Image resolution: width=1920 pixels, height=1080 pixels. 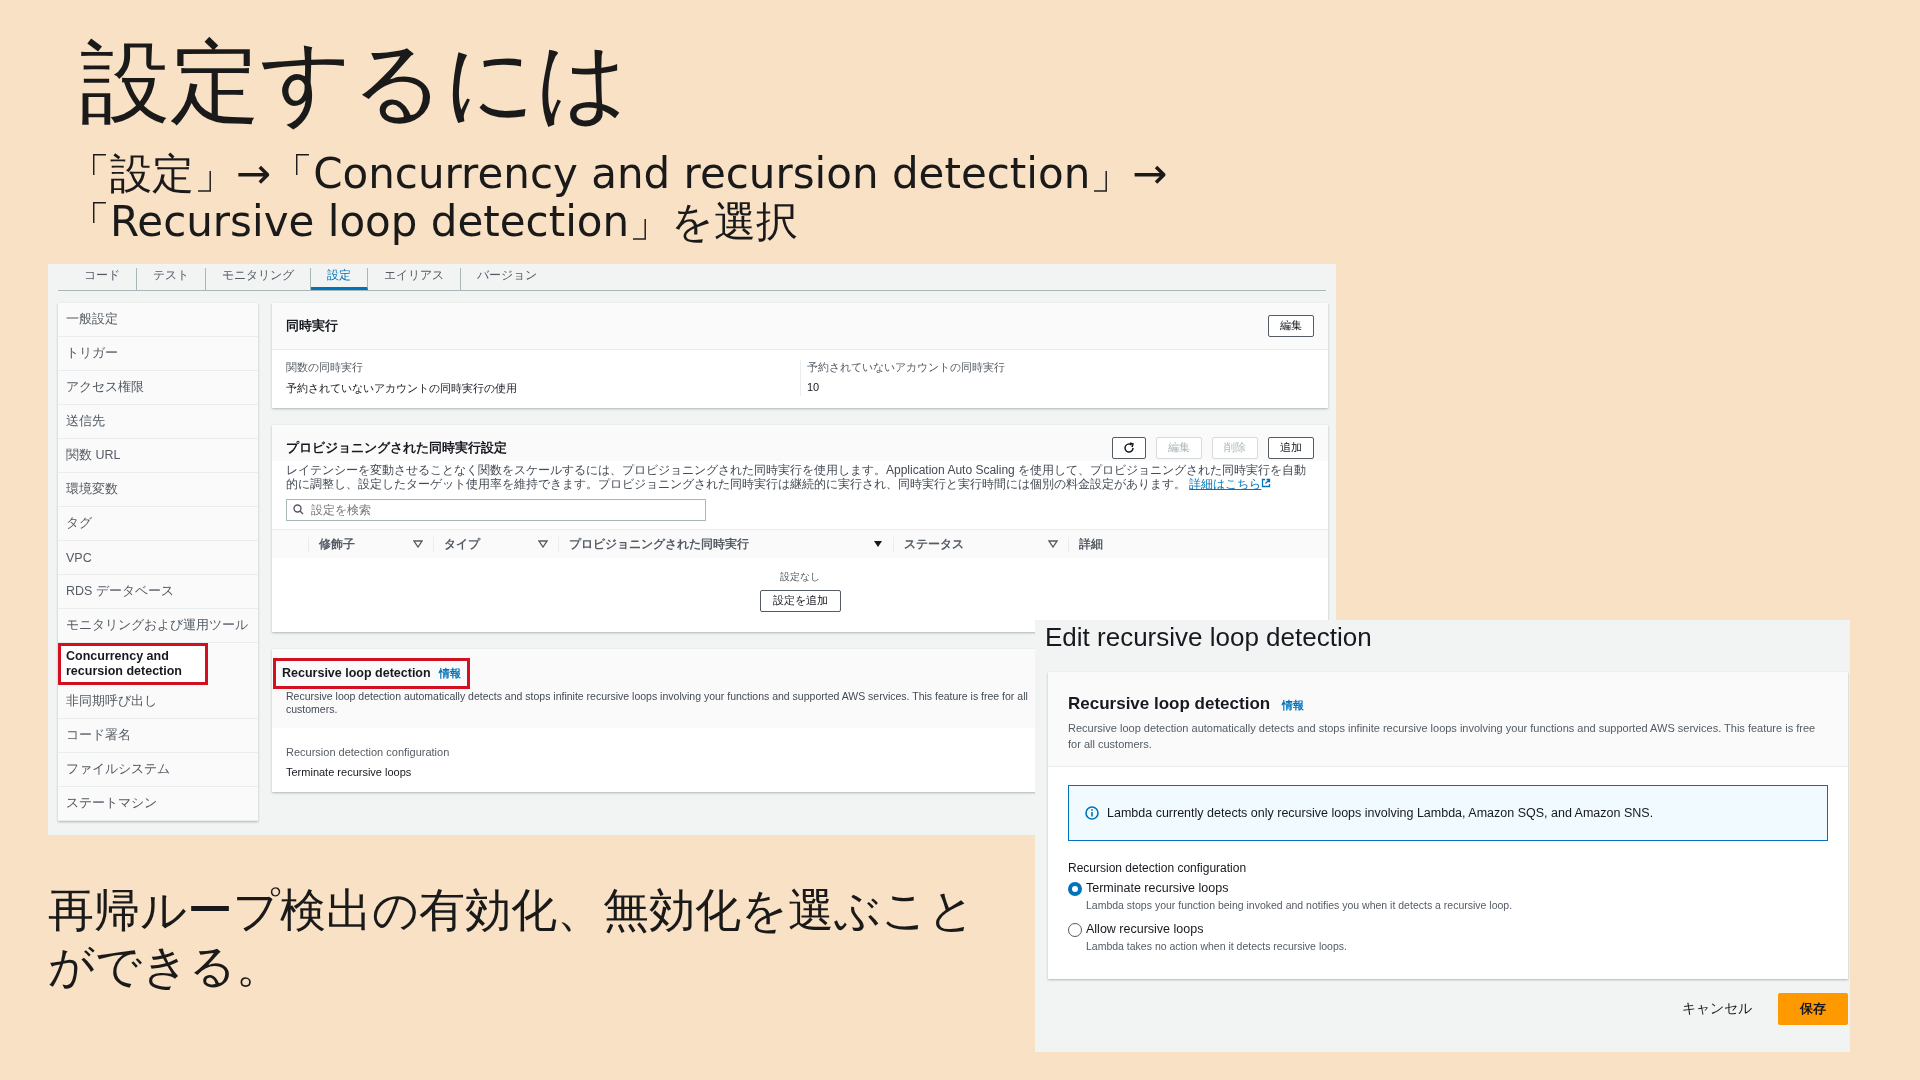 What do you see at coordinates (414, 279) in the screenshot?
I see `tab: エイリアス` at bounding box center [414, 279].